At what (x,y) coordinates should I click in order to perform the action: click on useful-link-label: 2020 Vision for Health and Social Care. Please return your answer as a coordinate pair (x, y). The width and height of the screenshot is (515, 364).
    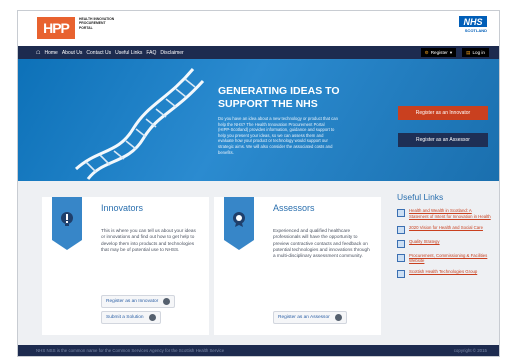
    Looking at the image, I should click on (446, 229).